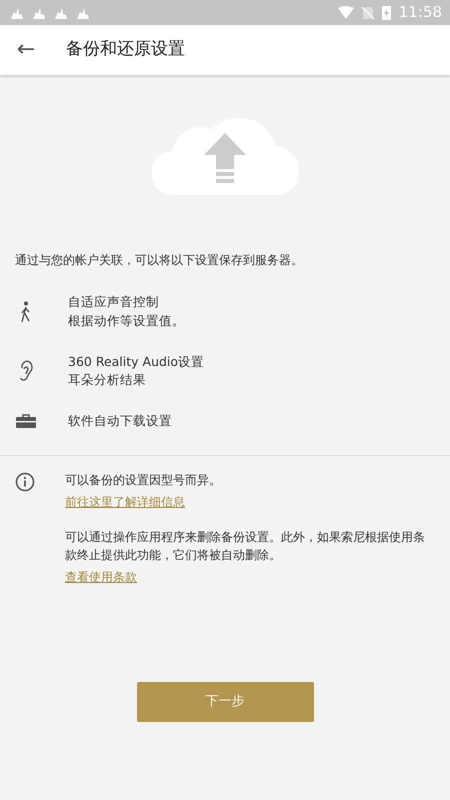  Describe the element at coordinates (386, 12) in the screenshot. I see `battery-charging-icon` at that location.